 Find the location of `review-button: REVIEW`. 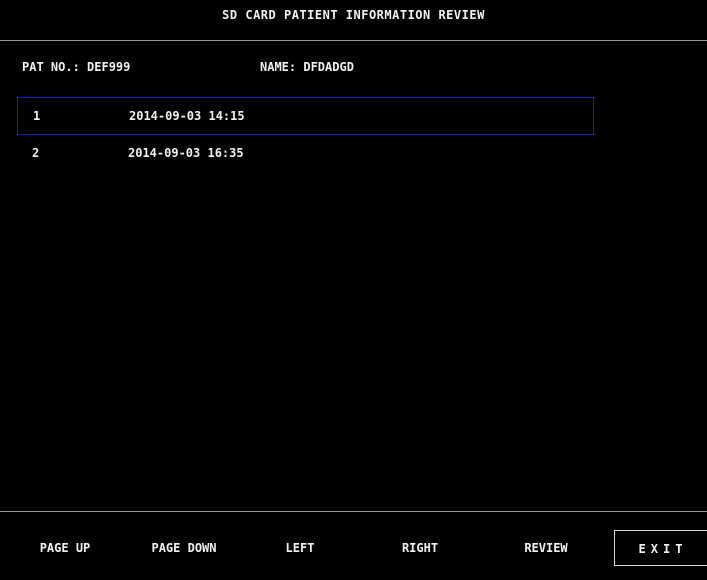

review-button: REVIEW is located at coordinates (546, 548).